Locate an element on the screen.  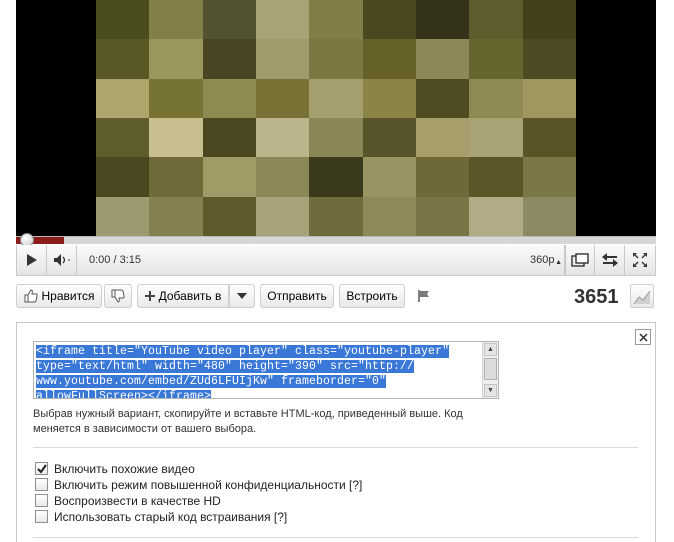
scroll-thumb is located at coordinates (490, 369).